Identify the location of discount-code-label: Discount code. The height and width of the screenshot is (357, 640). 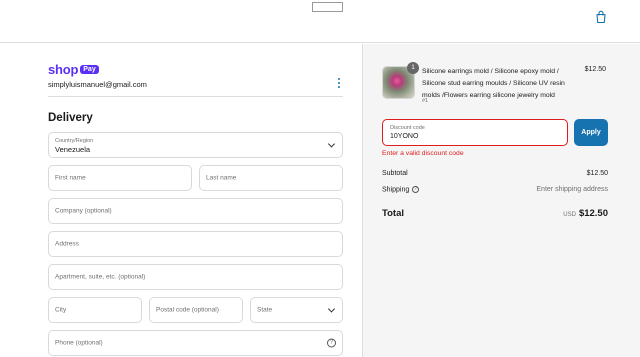
(407, 128).